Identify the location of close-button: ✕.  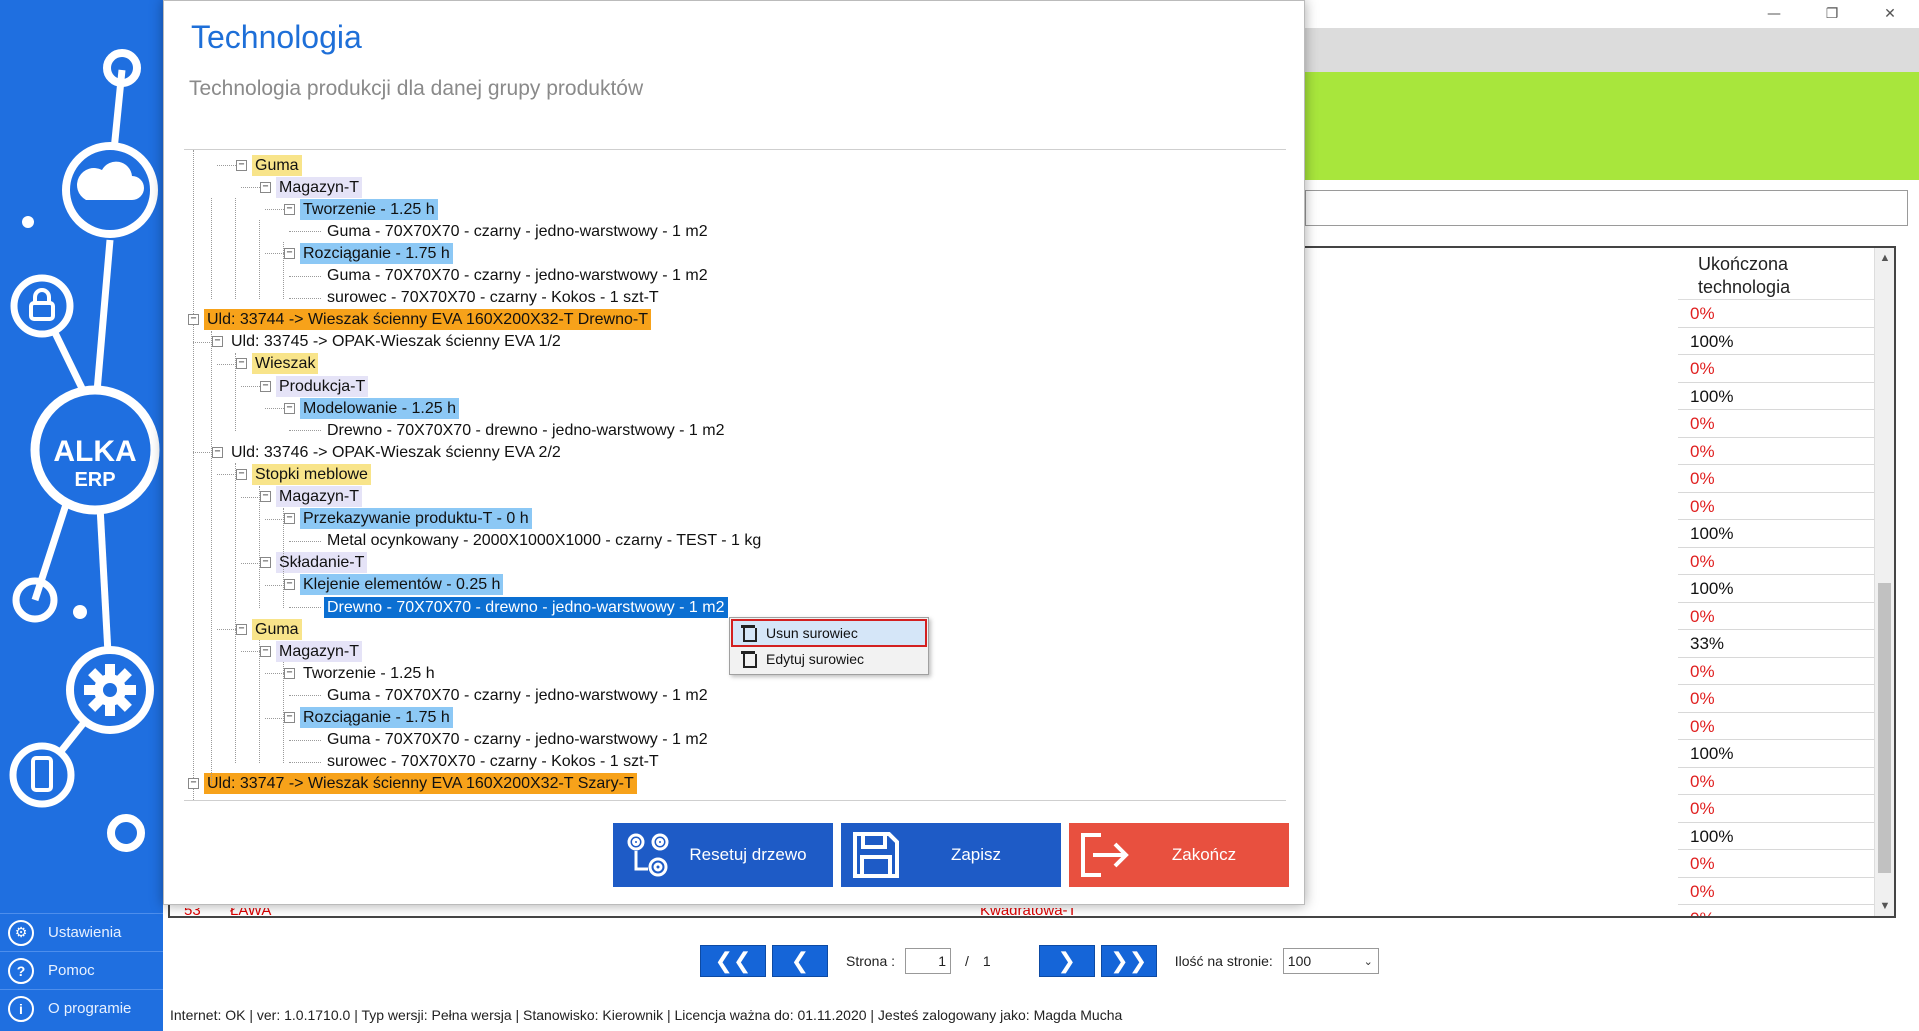
(1890, 14).